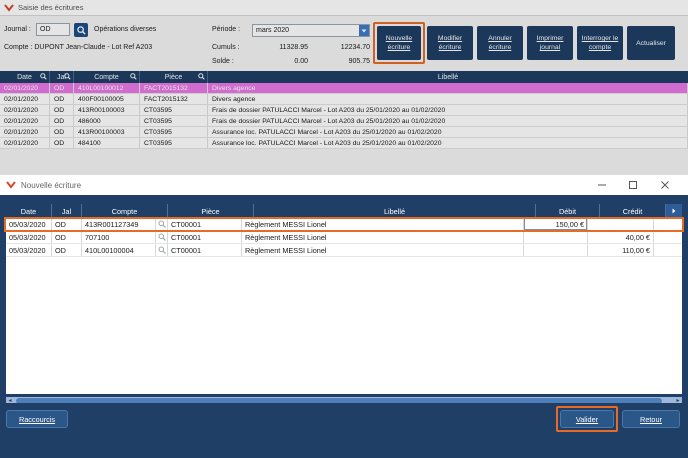 The width and height of the screenshot is (688, 458). What do you see at coordinates (500, 43) in the screenshot?
I see `annuler-ecriture-button: Annuler écriture` at bounding box center [500, 43].